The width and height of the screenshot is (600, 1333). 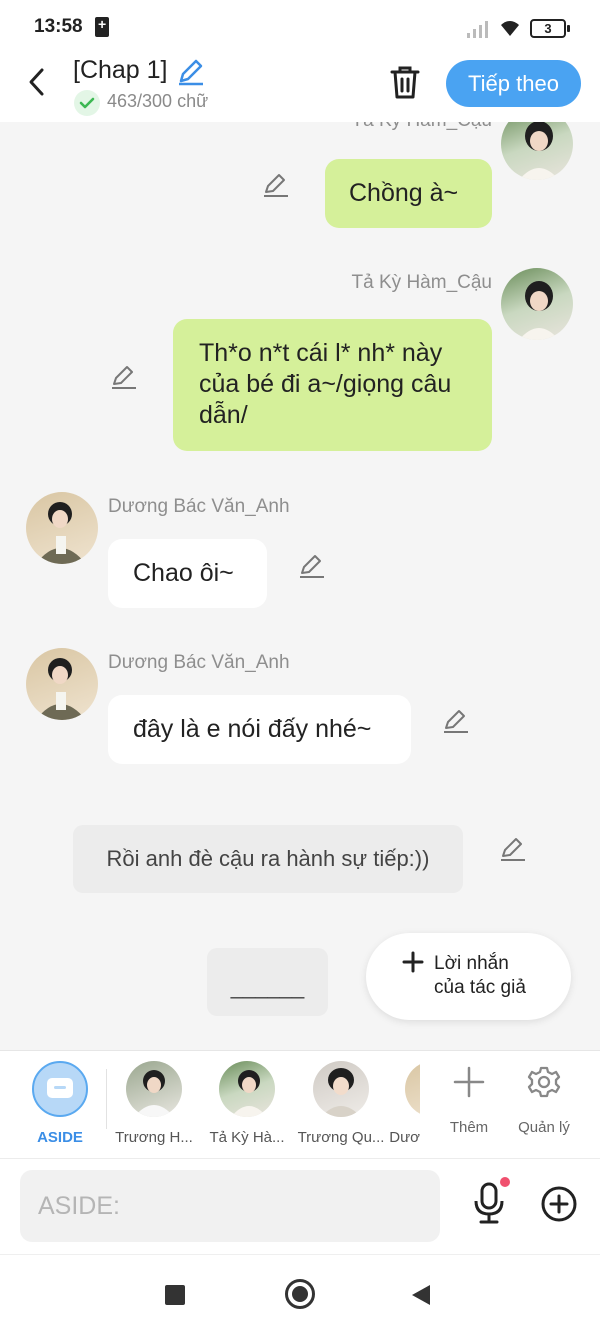 What do you see at coordinates (469, 1127) in the screenshot?
I see `add-label: Thêm` at bounding box center [469, 1127].